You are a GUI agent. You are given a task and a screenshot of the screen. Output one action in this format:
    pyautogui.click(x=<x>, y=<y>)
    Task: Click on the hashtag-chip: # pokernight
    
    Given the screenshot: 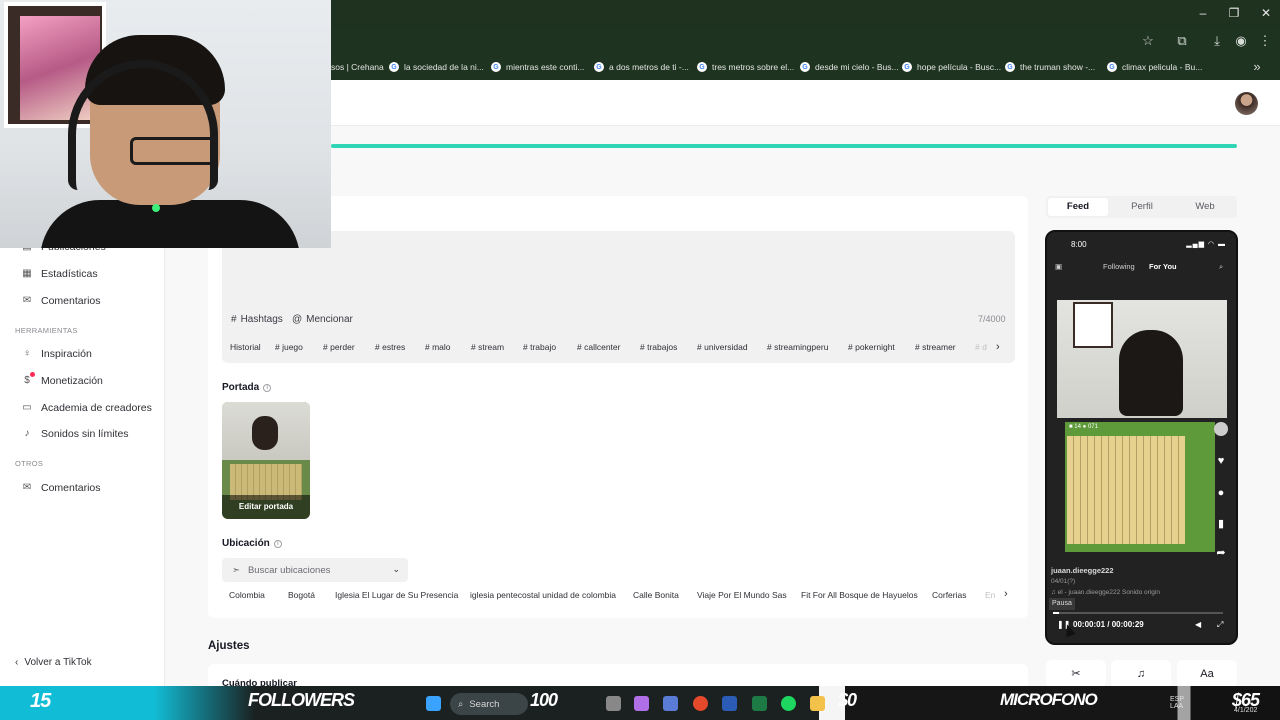 What is the action you would take?
    pyautogui.click(x=871, y=347)
    